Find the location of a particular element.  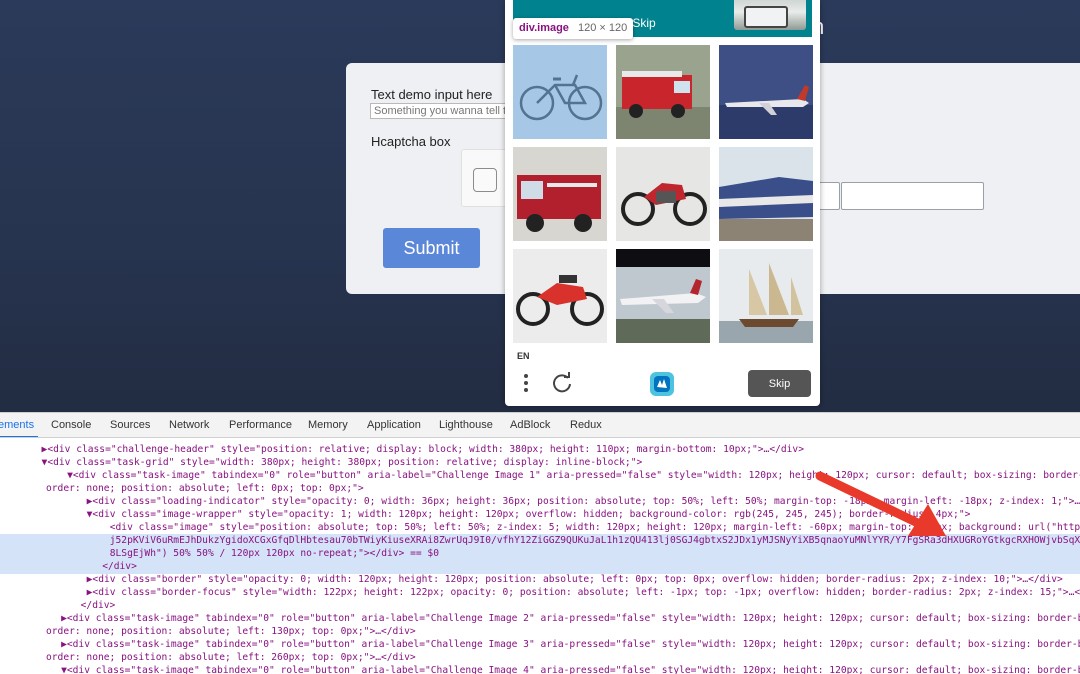

hcaptcha-logo-icon is located at coordinates (662, 384).